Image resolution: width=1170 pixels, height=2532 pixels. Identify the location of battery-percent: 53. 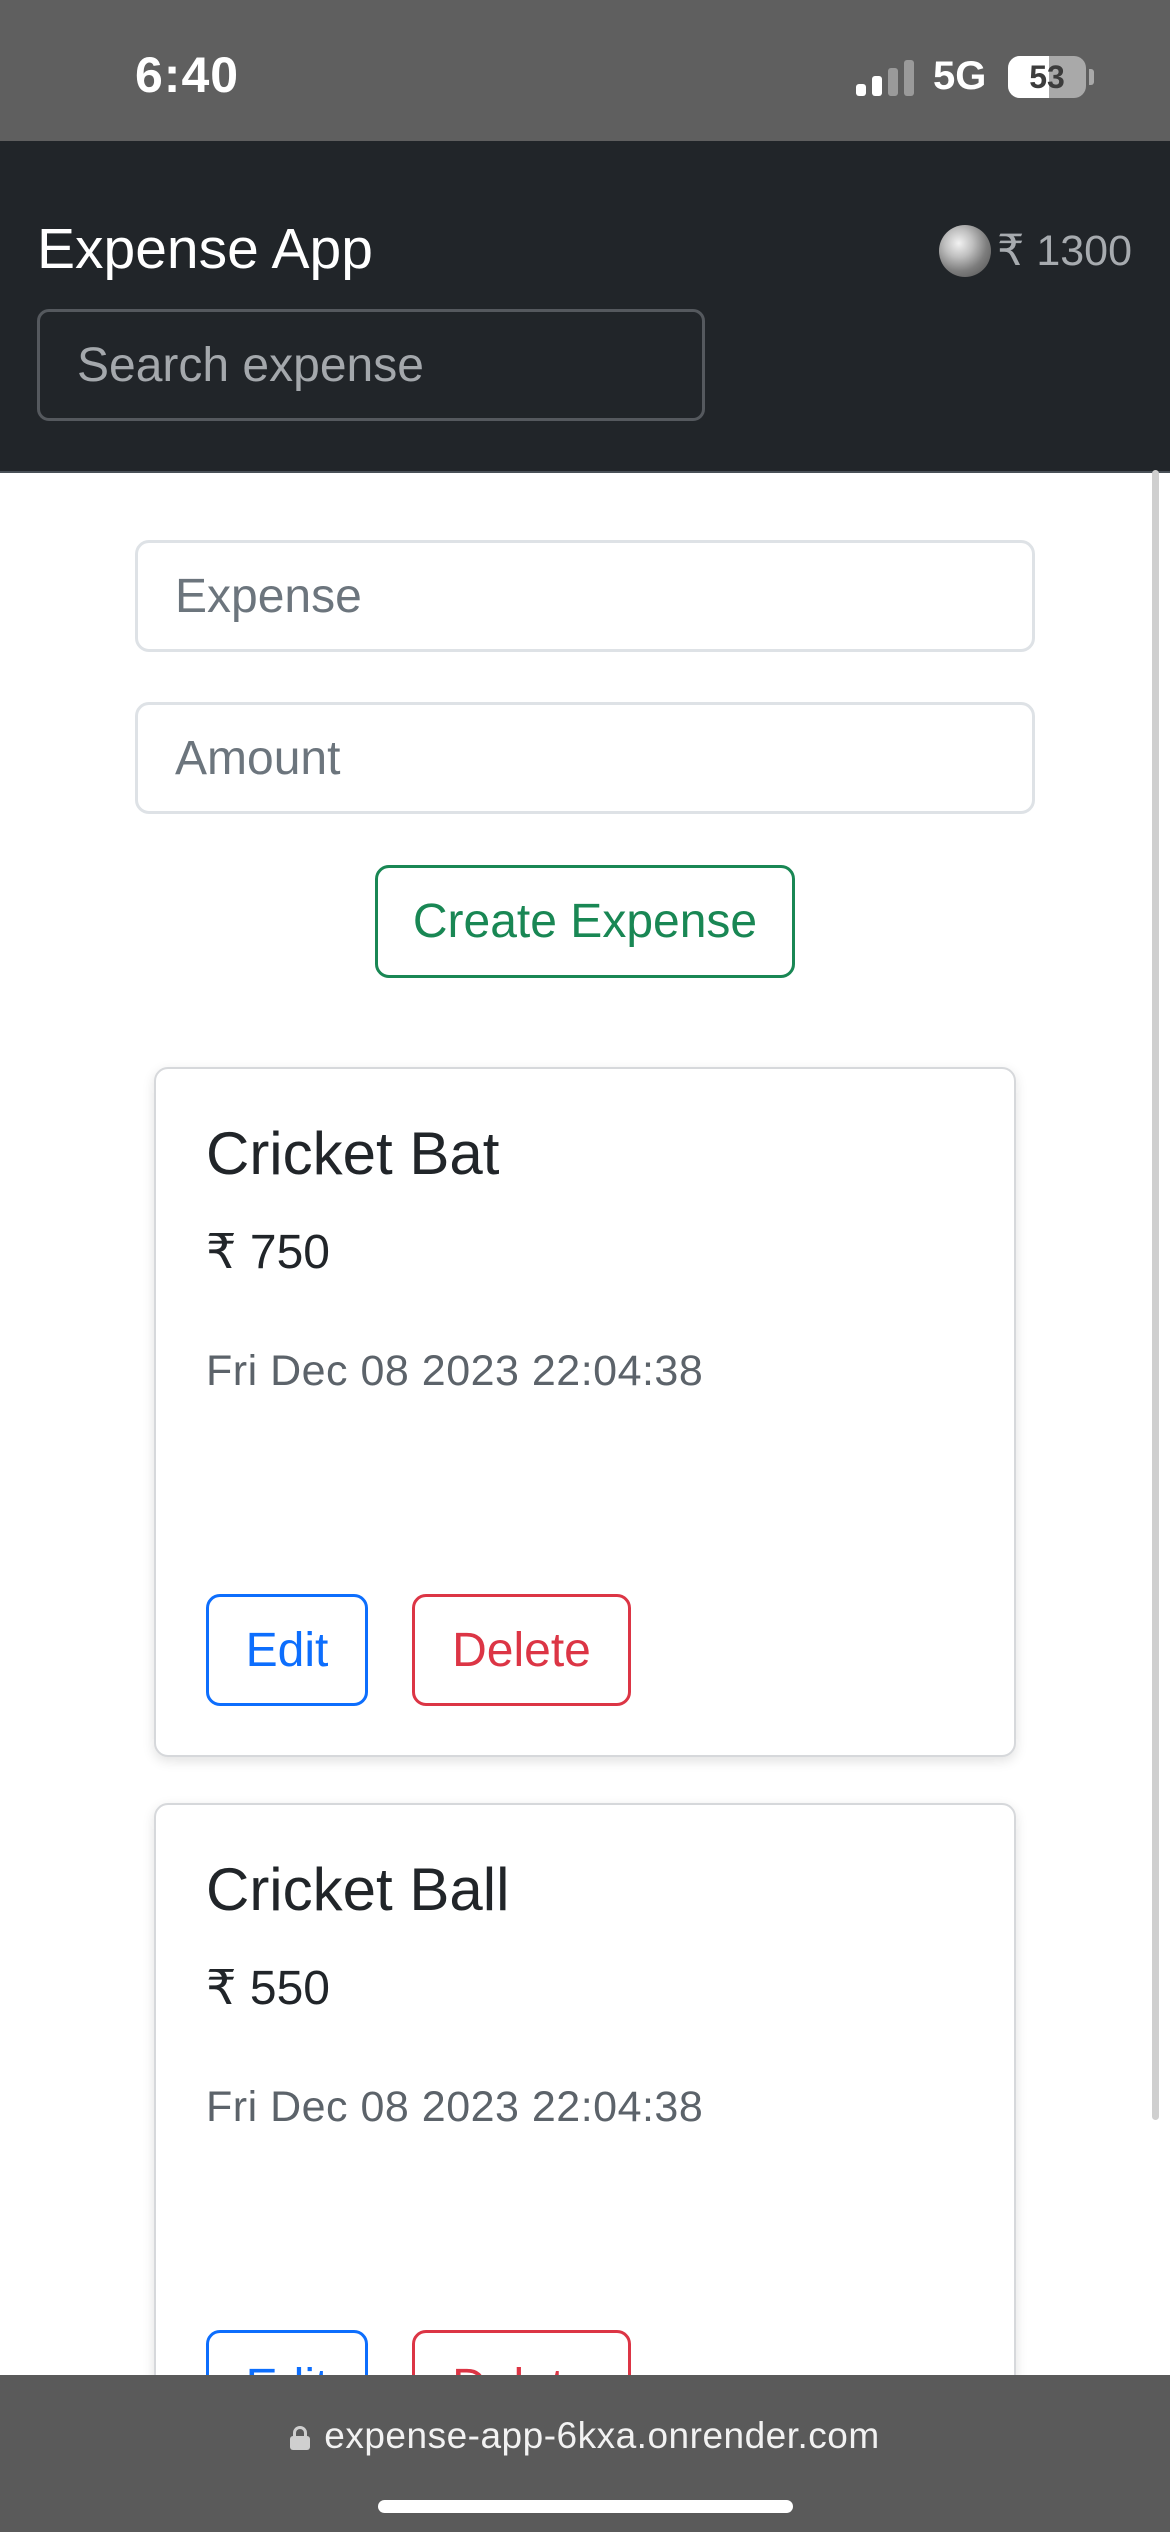
(1047, 77).